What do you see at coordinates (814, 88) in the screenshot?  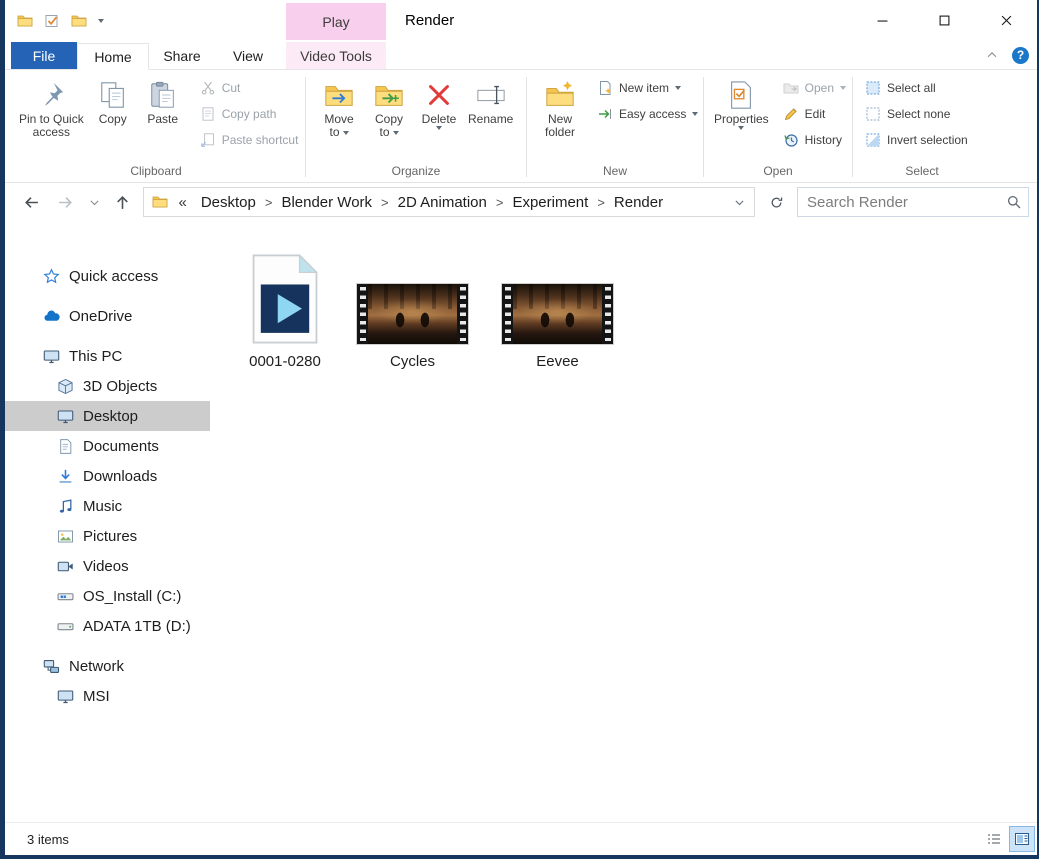 I see `open-button: Open` at bounding box center [814, 88].